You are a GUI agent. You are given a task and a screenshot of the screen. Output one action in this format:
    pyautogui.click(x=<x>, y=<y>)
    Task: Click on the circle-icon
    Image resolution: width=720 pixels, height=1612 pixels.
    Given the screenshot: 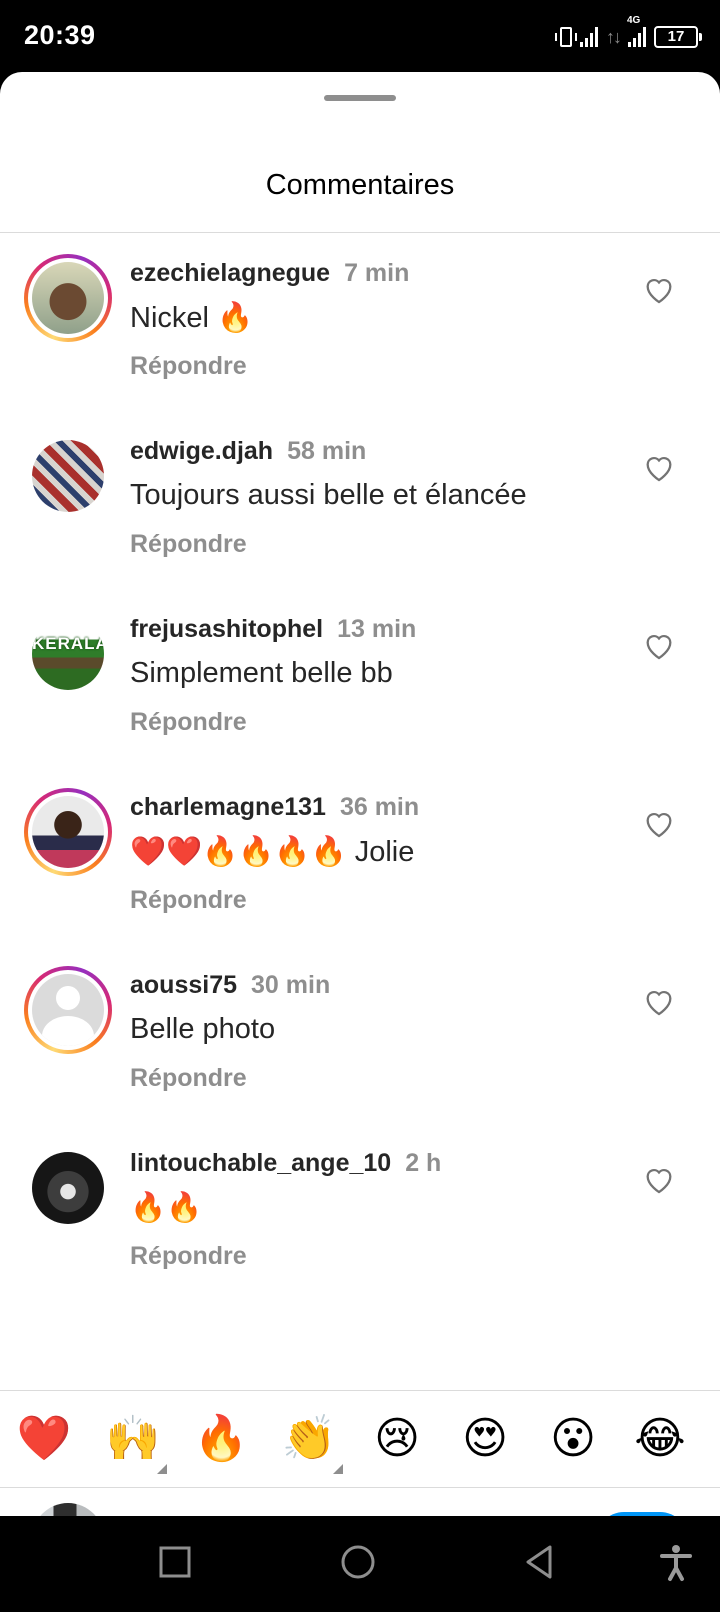 What is the action you would take?
    pyautogui.click(x=358, y=1562)
    